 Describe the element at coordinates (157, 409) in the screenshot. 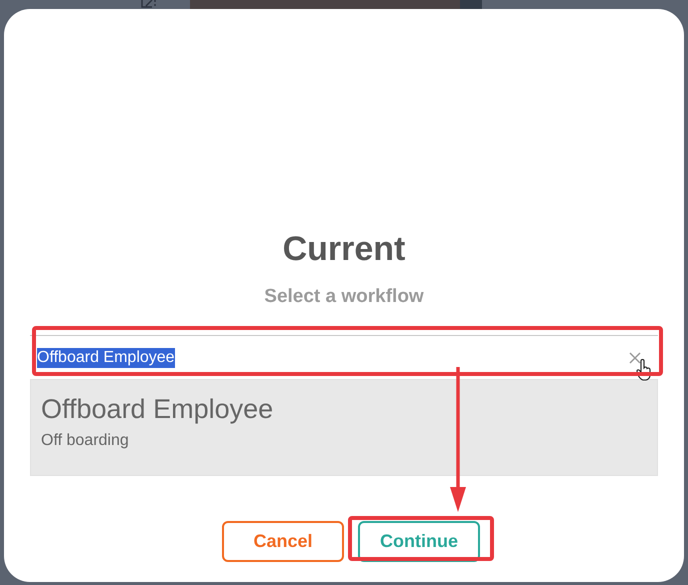

I see `option-title: Offboard Employee` at that location.